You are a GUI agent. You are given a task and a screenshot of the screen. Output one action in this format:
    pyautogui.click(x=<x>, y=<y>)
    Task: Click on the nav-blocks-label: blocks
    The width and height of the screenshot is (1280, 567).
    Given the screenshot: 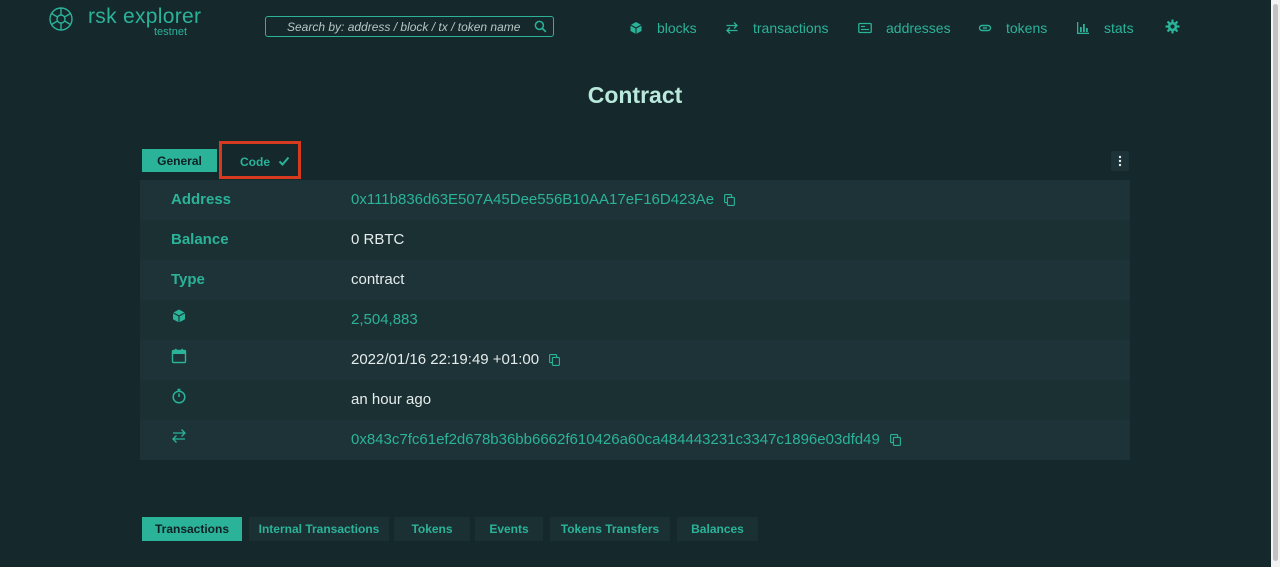 What is the action you would take?
    pyautogui.click(x=677, y=28)
    